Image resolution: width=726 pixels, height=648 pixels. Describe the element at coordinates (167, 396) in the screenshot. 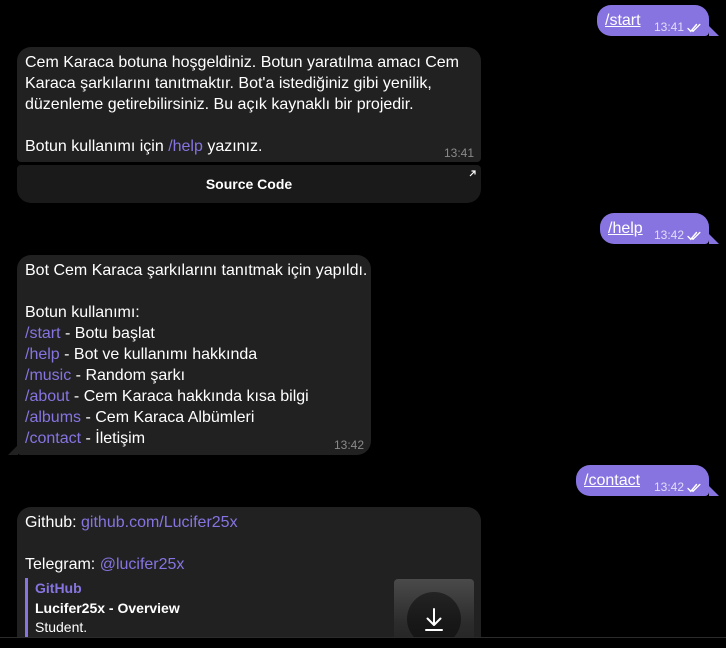

I see `command-row: /about - Cem Karaca hakkında kısa bilgi` at that location.